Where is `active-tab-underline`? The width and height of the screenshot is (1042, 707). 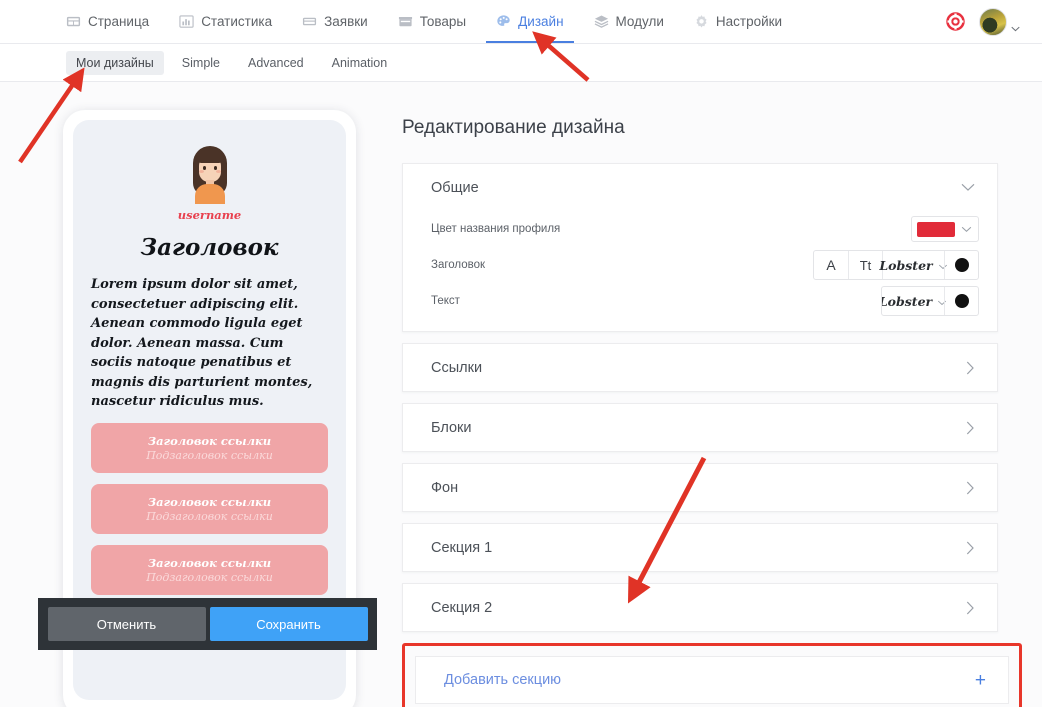
active-tab-underline is located at coordinates (530, 42).